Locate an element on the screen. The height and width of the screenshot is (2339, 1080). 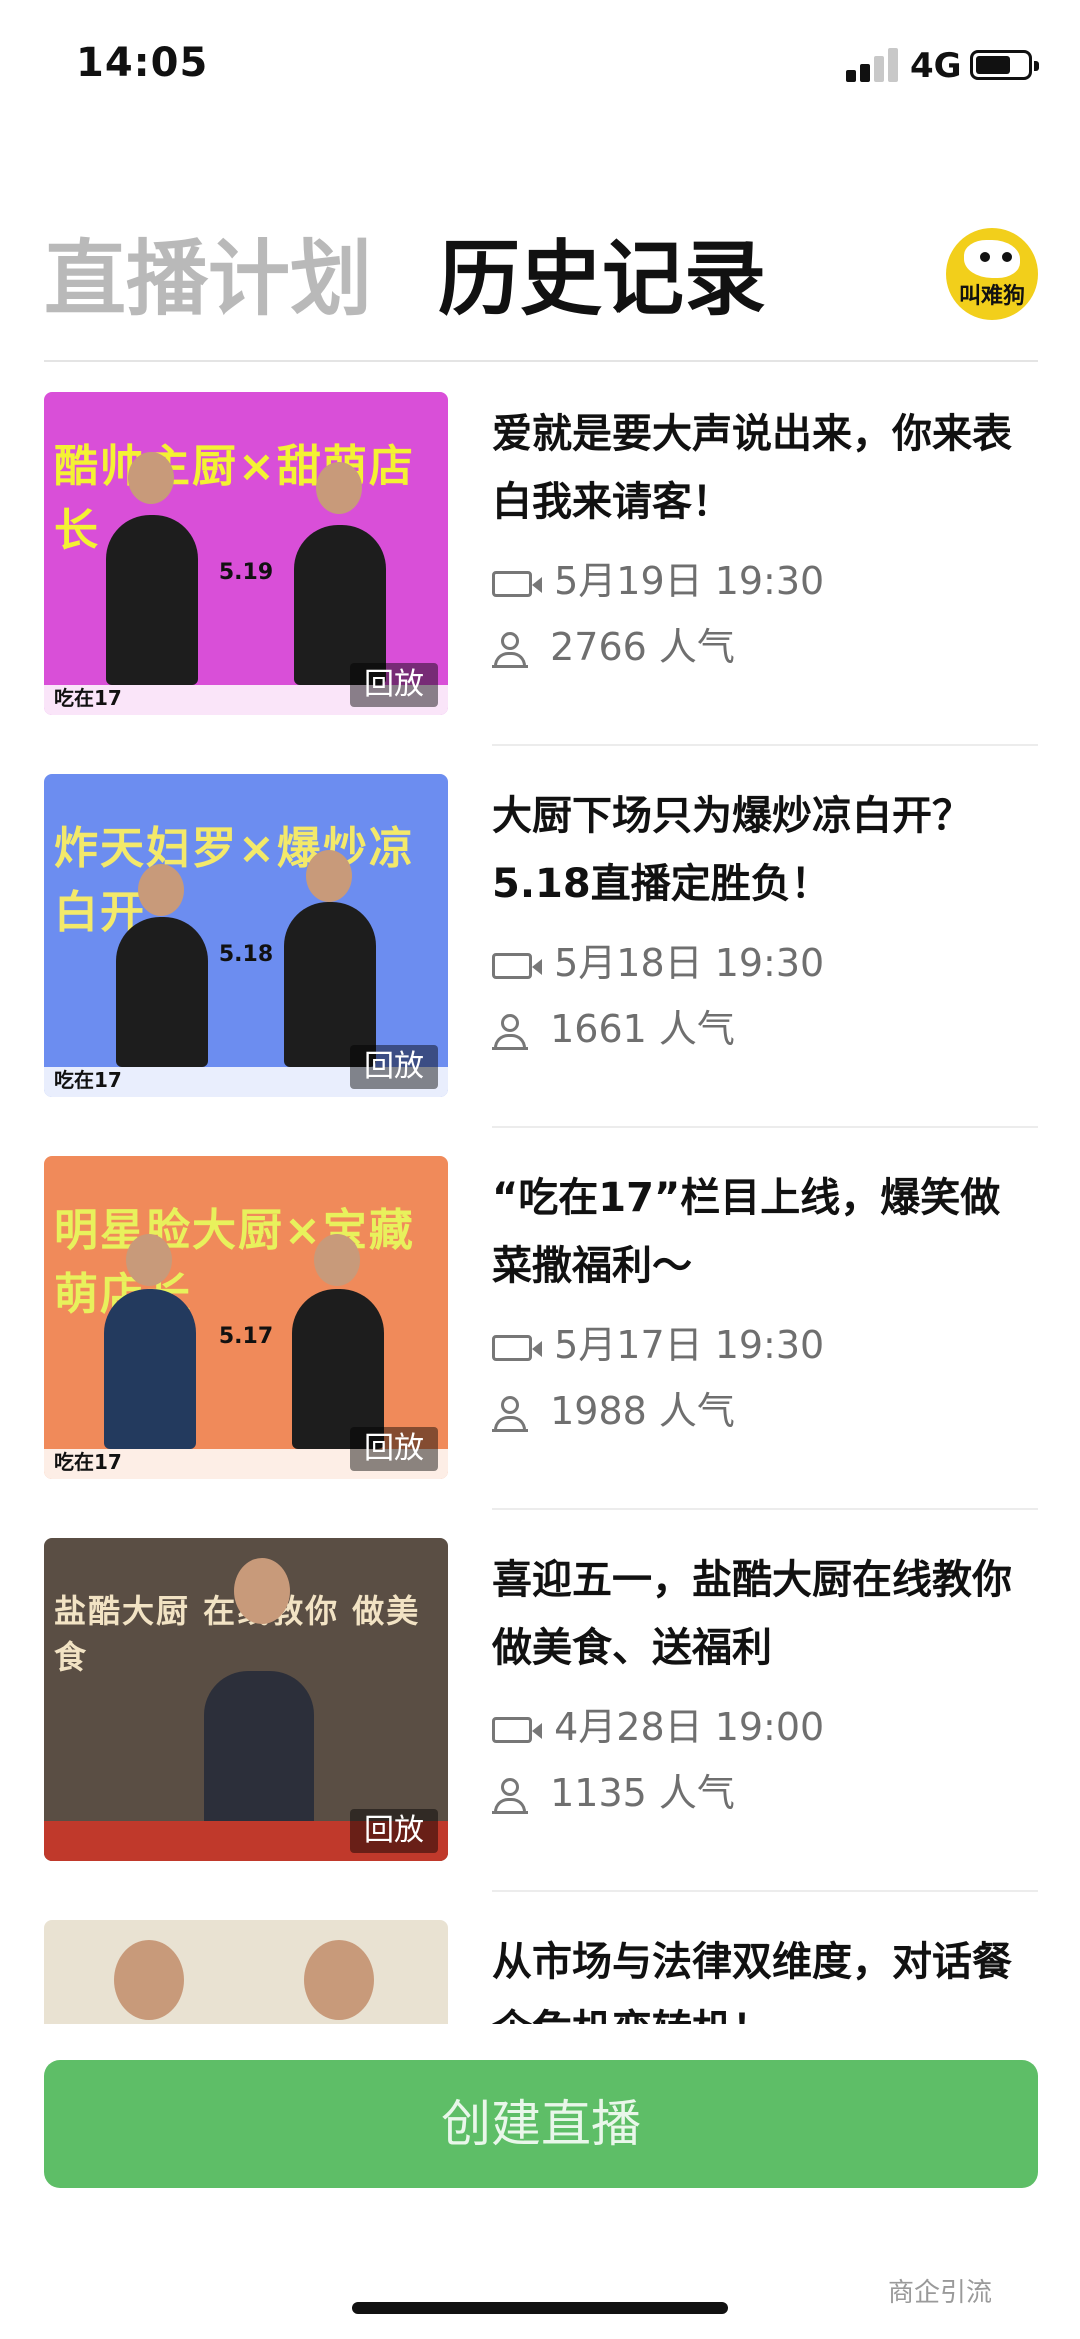
thumbnail-date: 5.18 is located at coordinates (246, 954).